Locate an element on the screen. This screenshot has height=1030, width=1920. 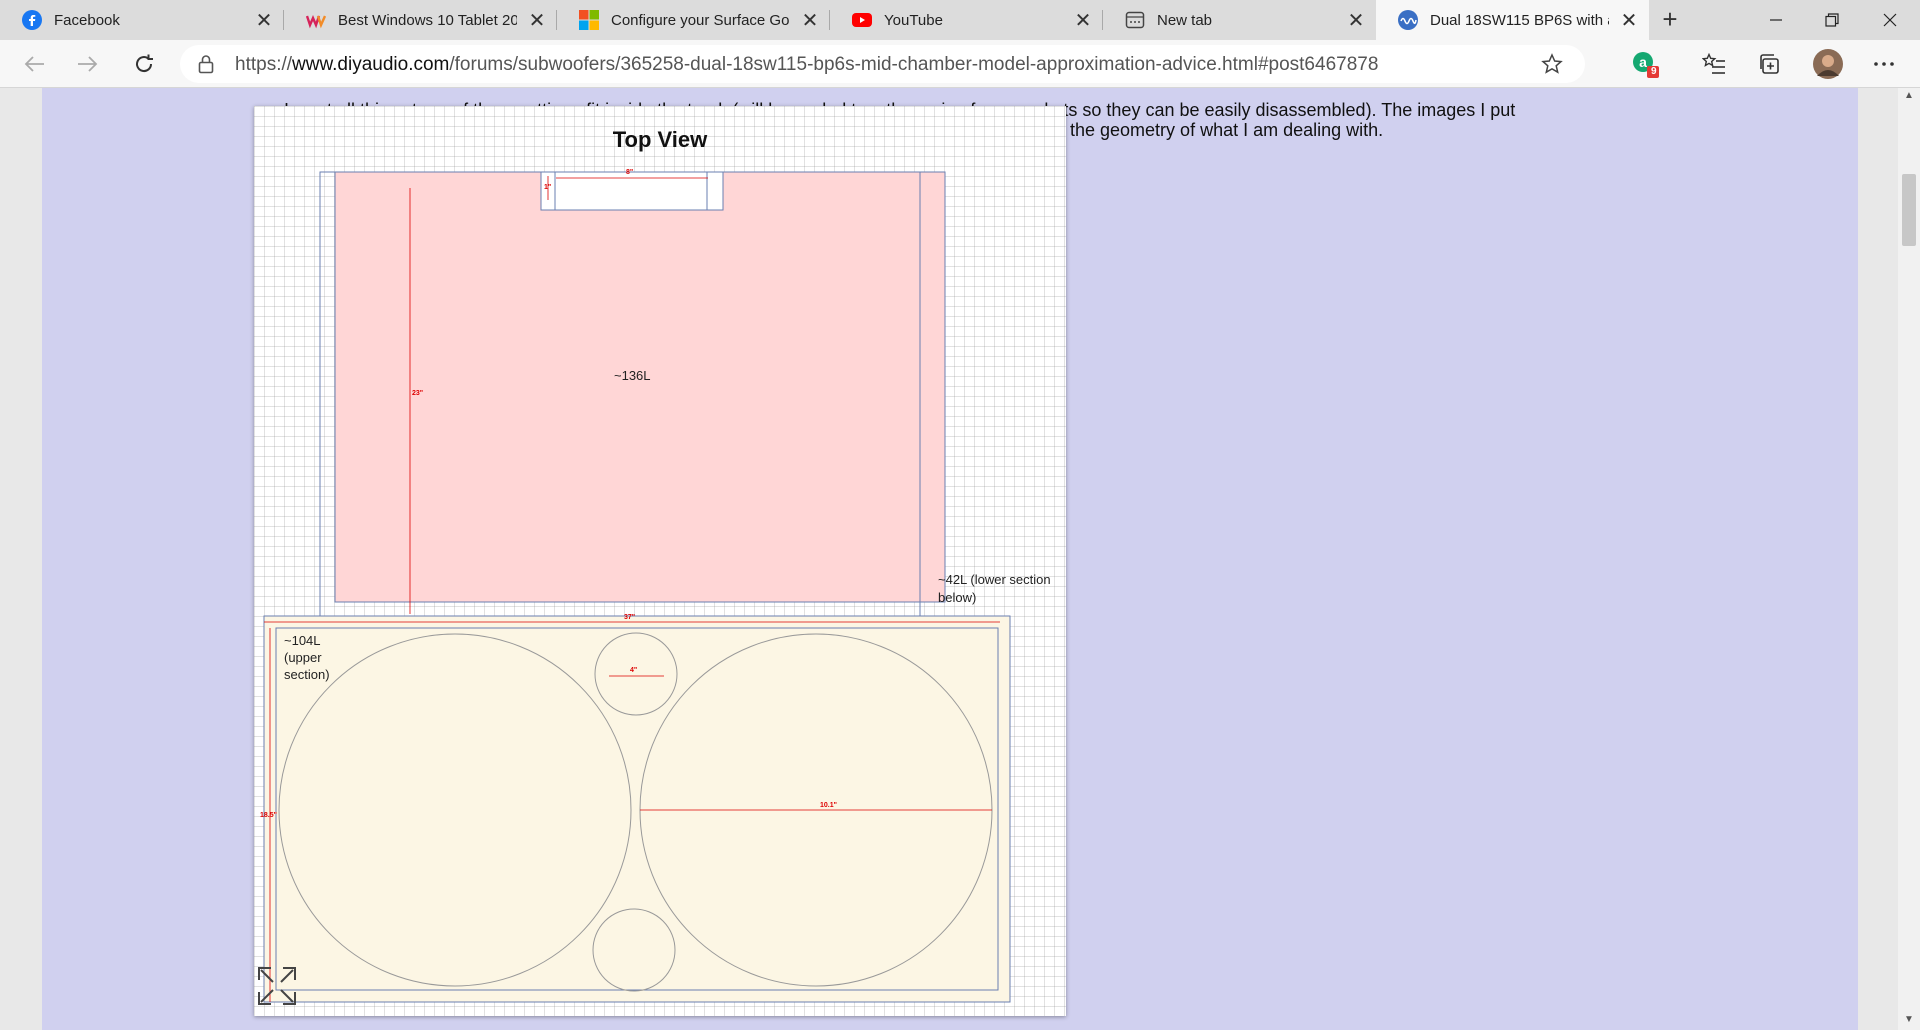
tab-title: Best Windows 10 Tablet 2020 is located at coordinates (427, 20).